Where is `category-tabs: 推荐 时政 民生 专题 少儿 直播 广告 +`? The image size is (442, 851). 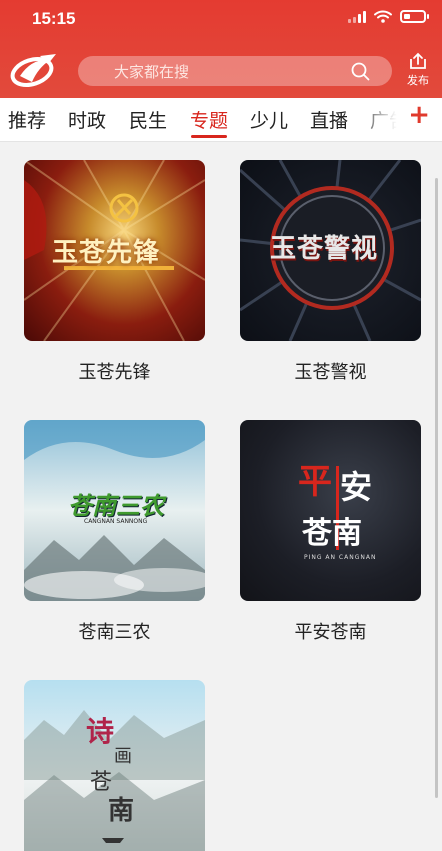
category-tabs: 推荐 时政 民生 专题 少儿 直播 广告 + is located at coordinates (221, 120).